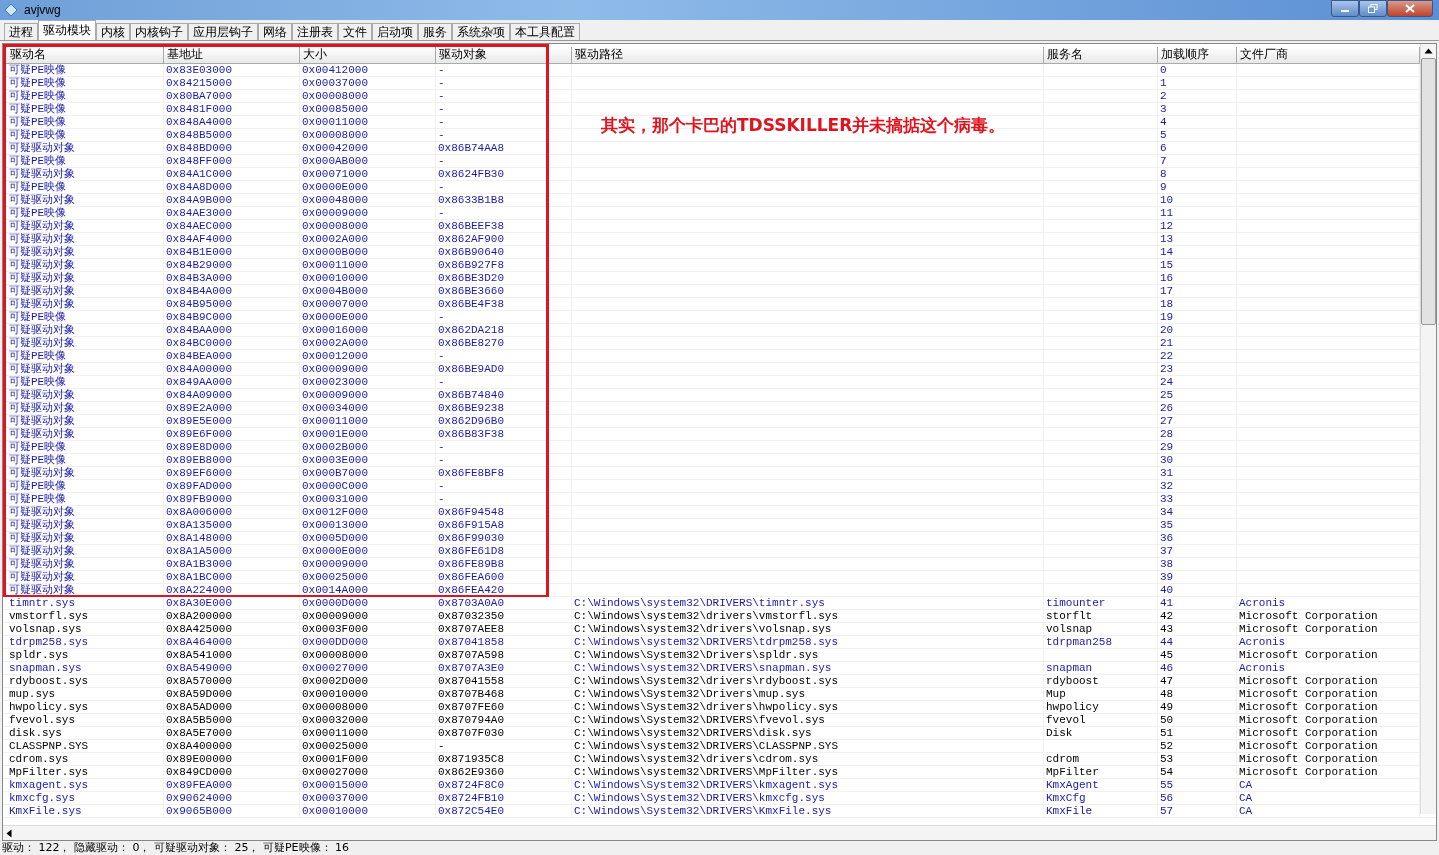 The height and width of the screenshot is (855, 1439). I want to click on tab: 系统杂项, so click(481, 31).